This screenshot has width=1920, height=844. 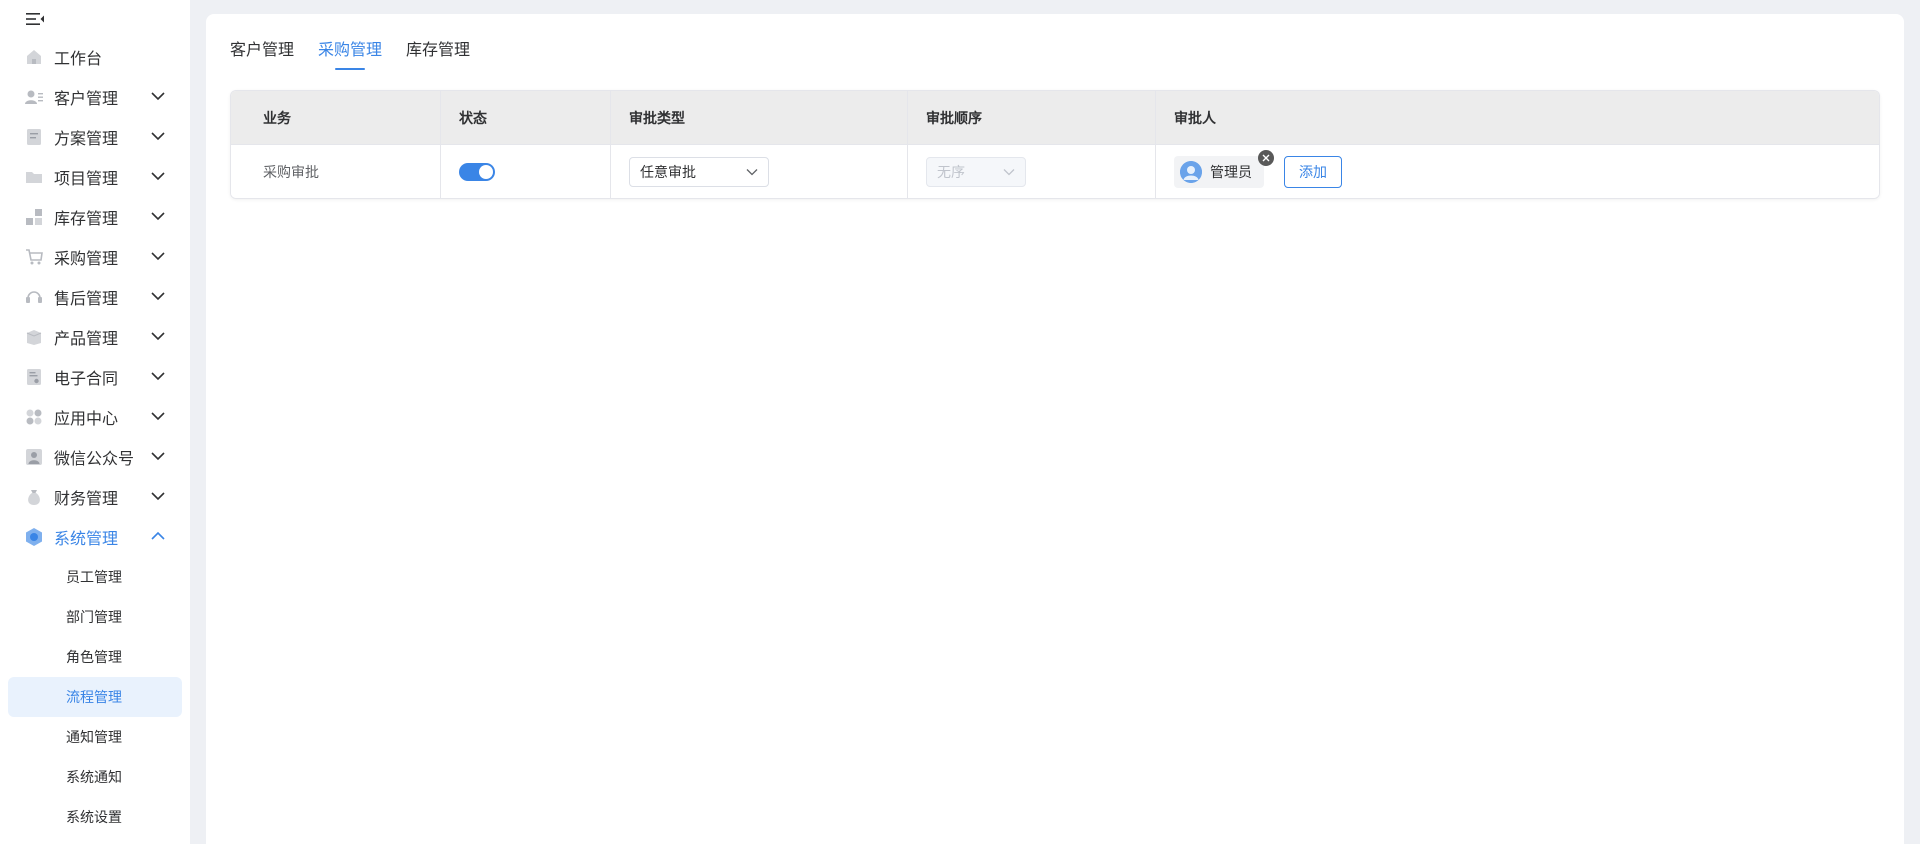 I want to click on approval-type-cell: 任意审批, so click(x=759, y=171).